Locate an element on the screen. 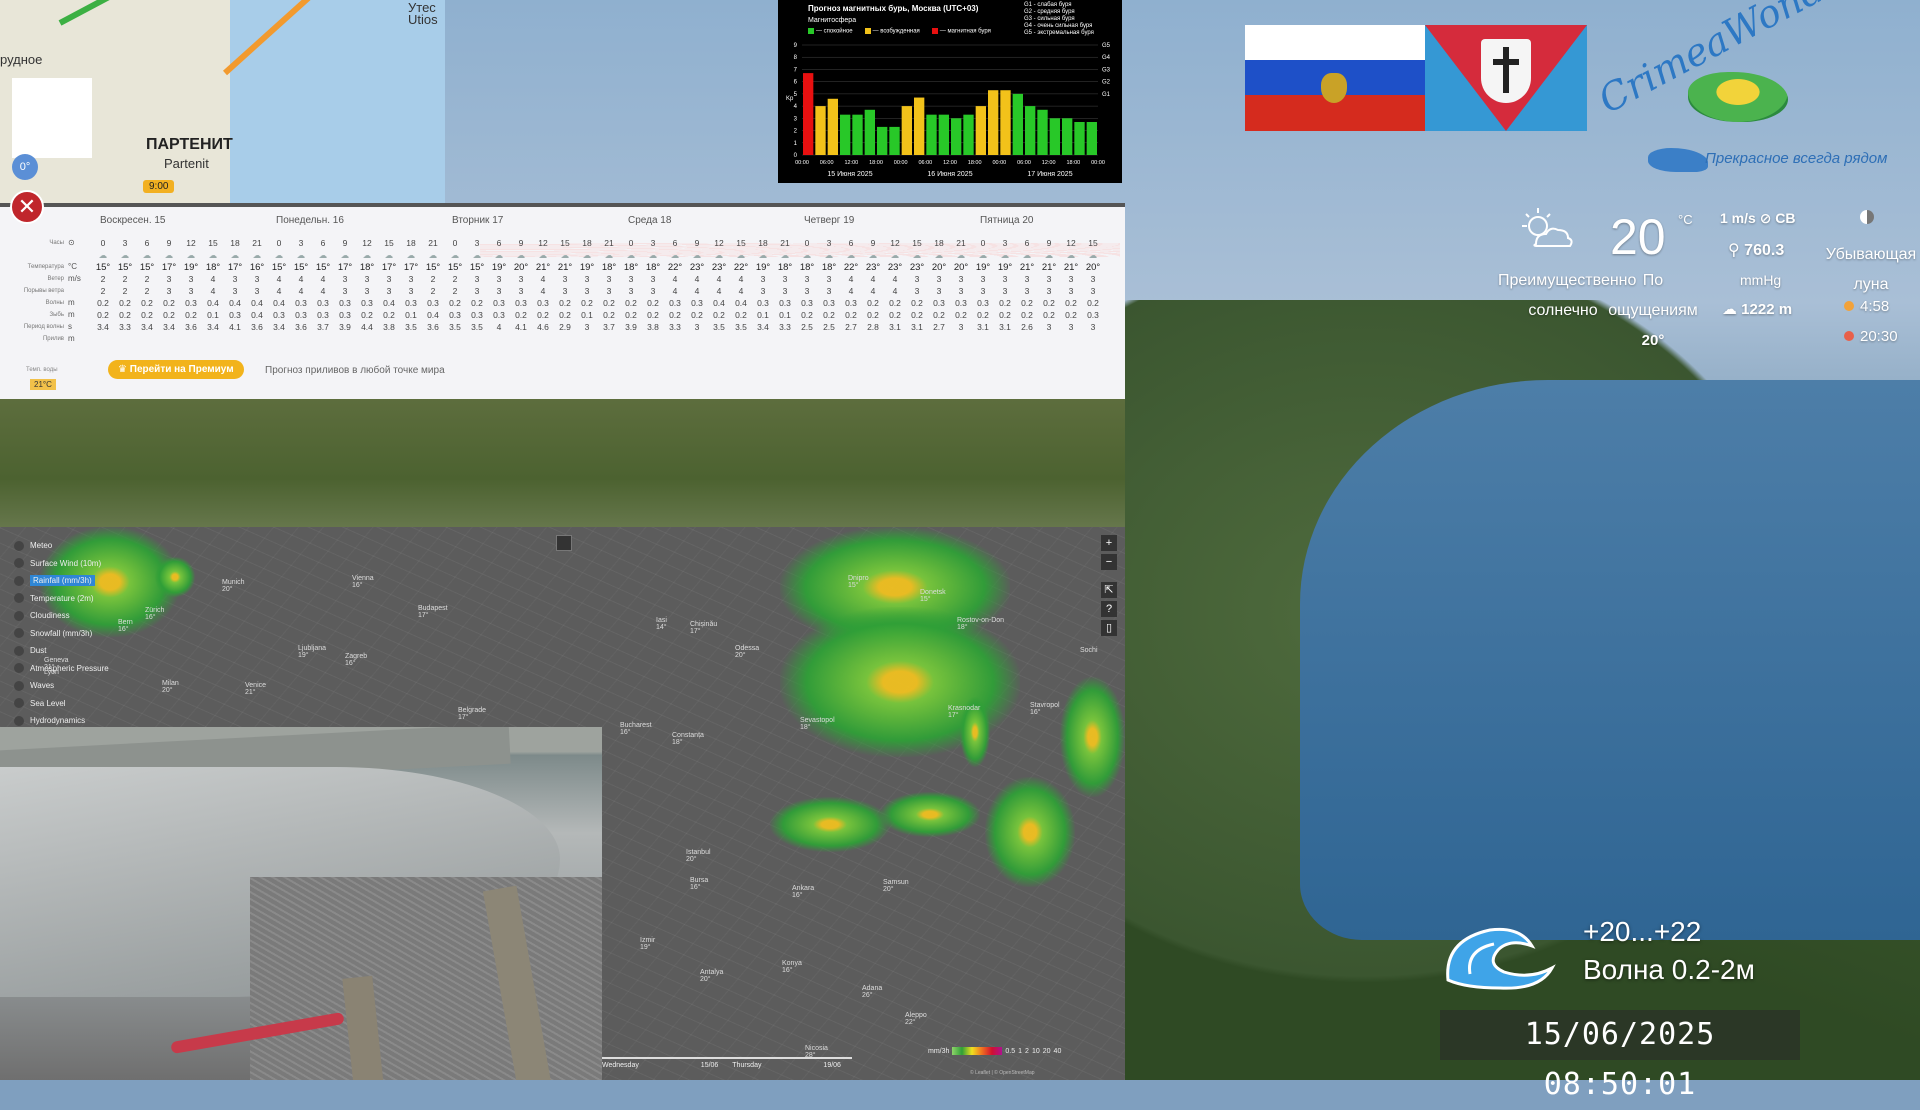 This screenshot has height=1110, width=1920. scale-gradient is located at coordinates (977, 1051).